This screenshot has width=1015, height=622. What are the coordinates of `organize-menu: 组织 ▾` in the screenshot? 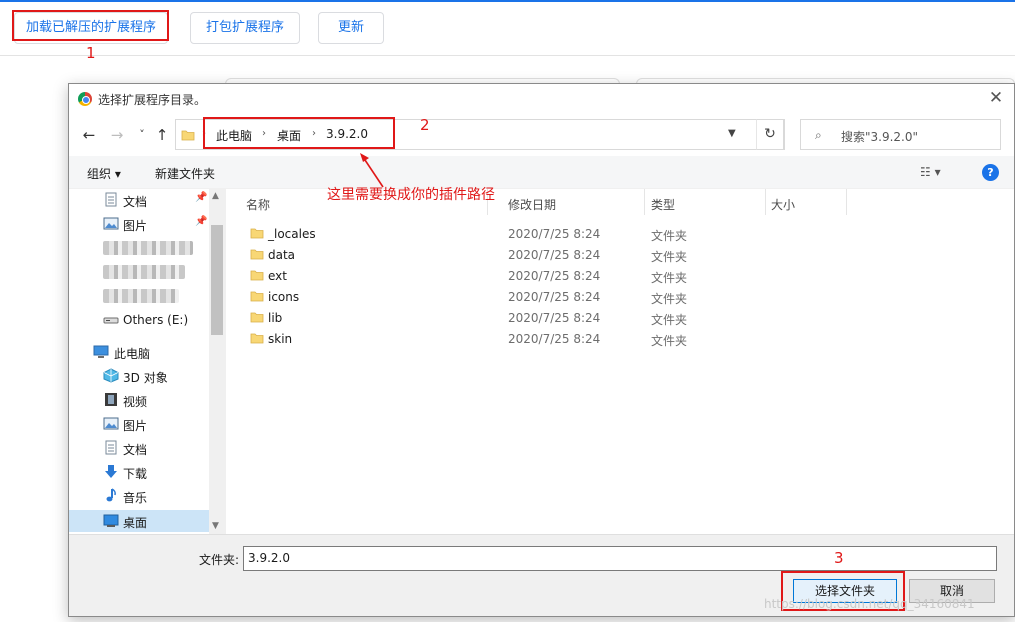 It's located at (104, 173).